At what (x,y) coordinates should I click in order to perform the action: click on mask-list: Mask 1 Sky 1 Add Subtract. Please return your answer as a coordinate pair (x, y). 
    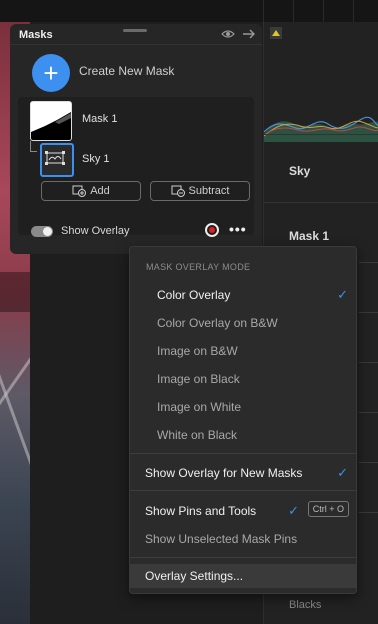
    Looking at the image, I should click on (136, 166).